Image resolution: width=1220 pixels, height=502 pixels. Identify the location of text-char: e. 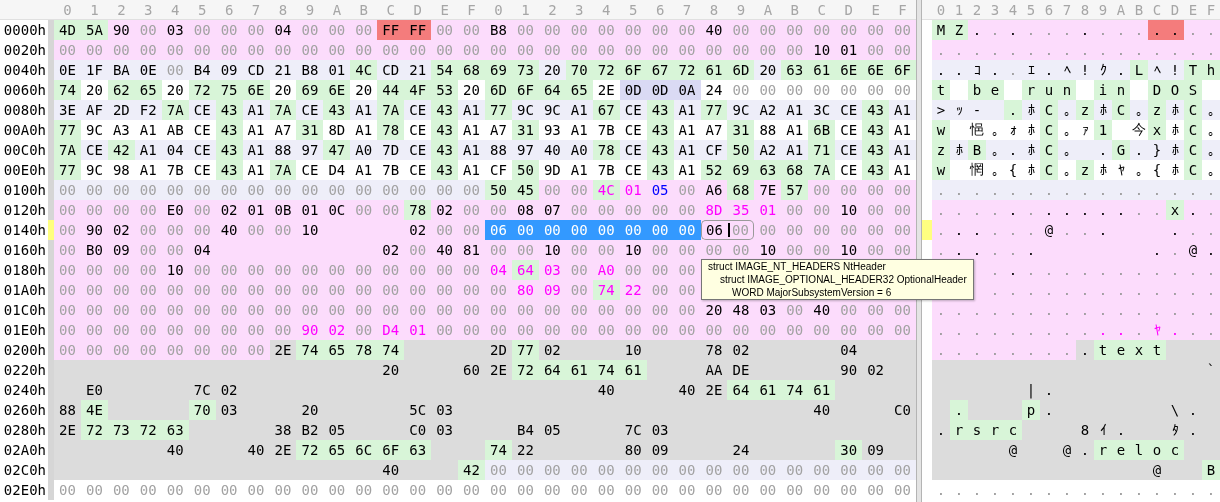
(995, 90).